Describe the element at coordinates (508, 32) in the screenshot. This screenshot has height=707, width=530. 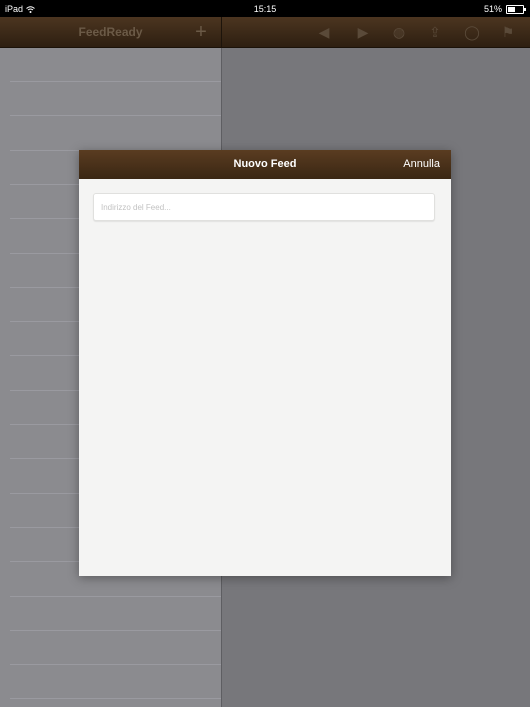
I see `flag-icon: ⚑` at that location.